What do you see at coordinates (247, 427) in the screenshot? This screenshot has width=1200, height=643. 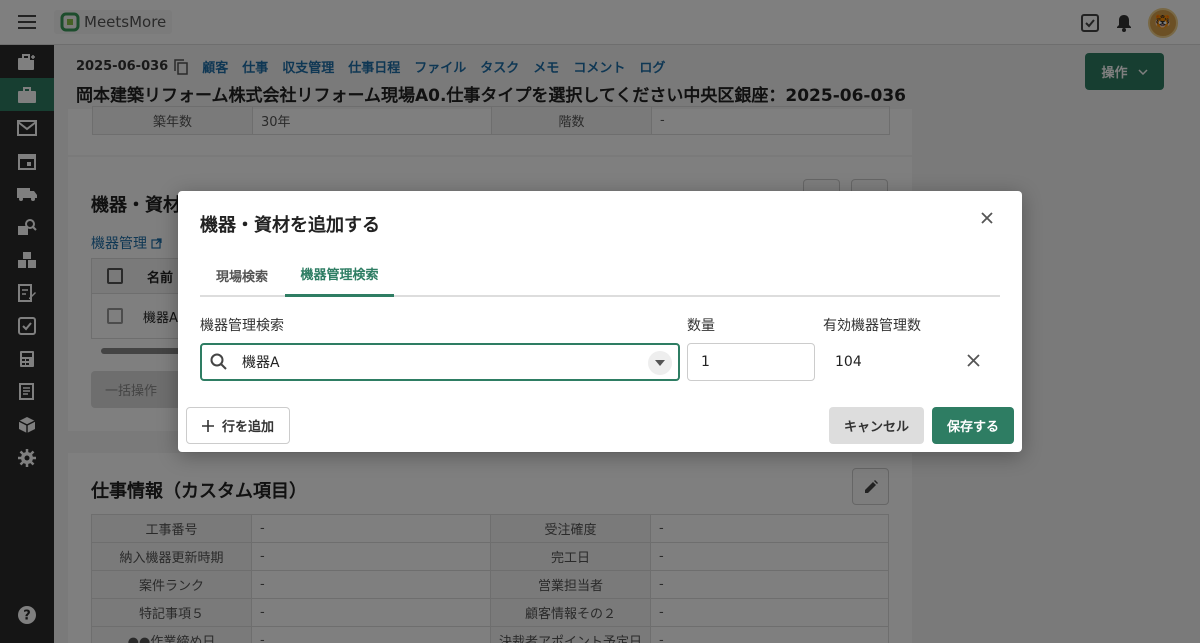 I see `add-row-label: 行を追加` at bounding box center [247, 427].